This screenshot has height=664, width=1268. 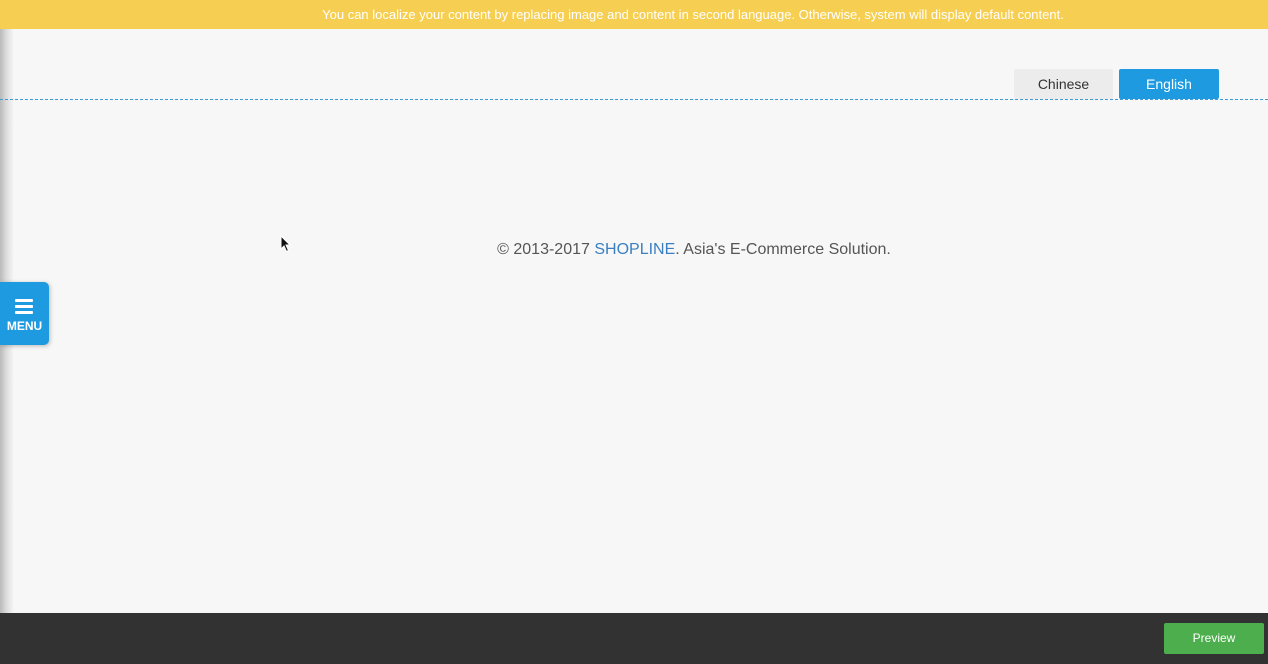 I want to click on menu-label: MENU, so click(x=24, y=326).